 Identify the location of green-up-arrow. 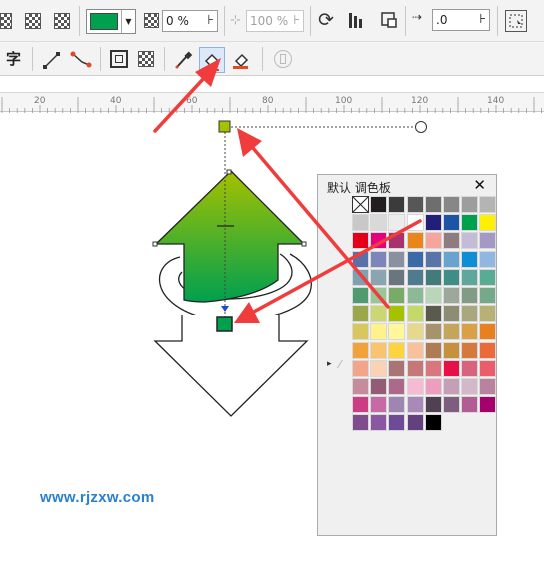
(230, 236).